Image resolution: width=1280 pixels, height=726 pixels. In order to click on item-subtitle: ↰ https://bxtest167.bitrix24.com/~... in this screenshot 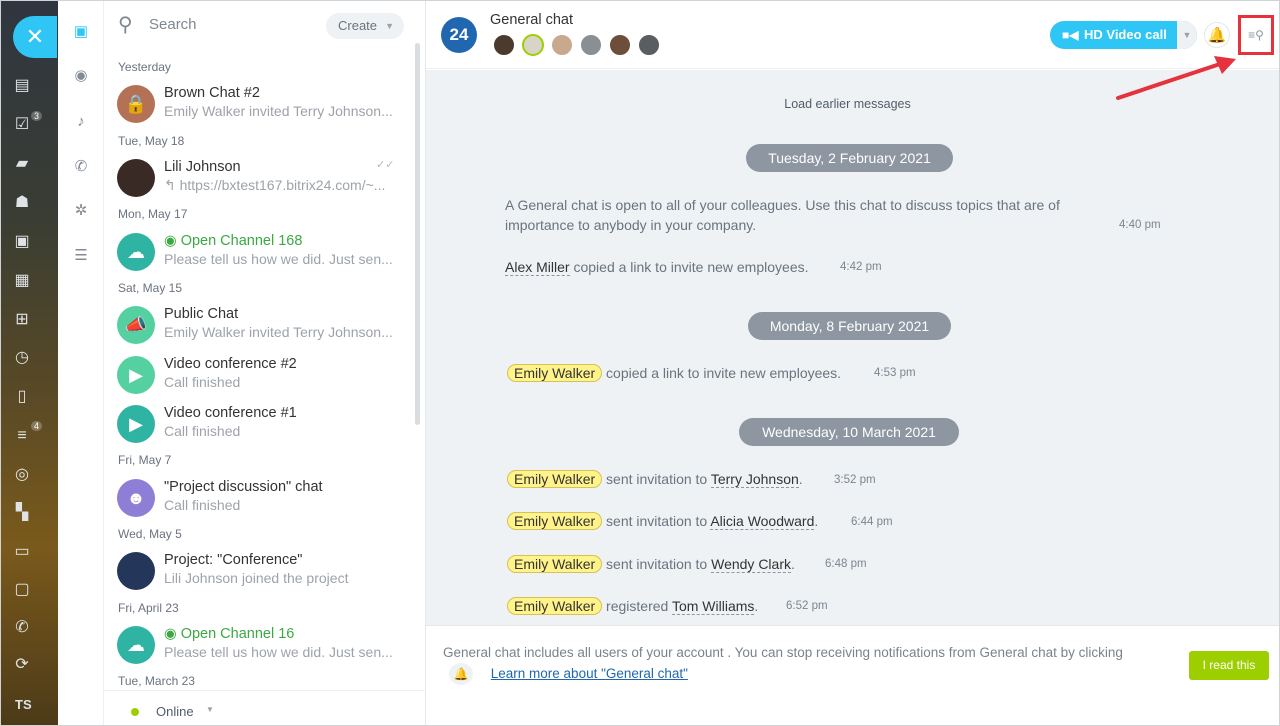, I will do `click(275, 185)`.